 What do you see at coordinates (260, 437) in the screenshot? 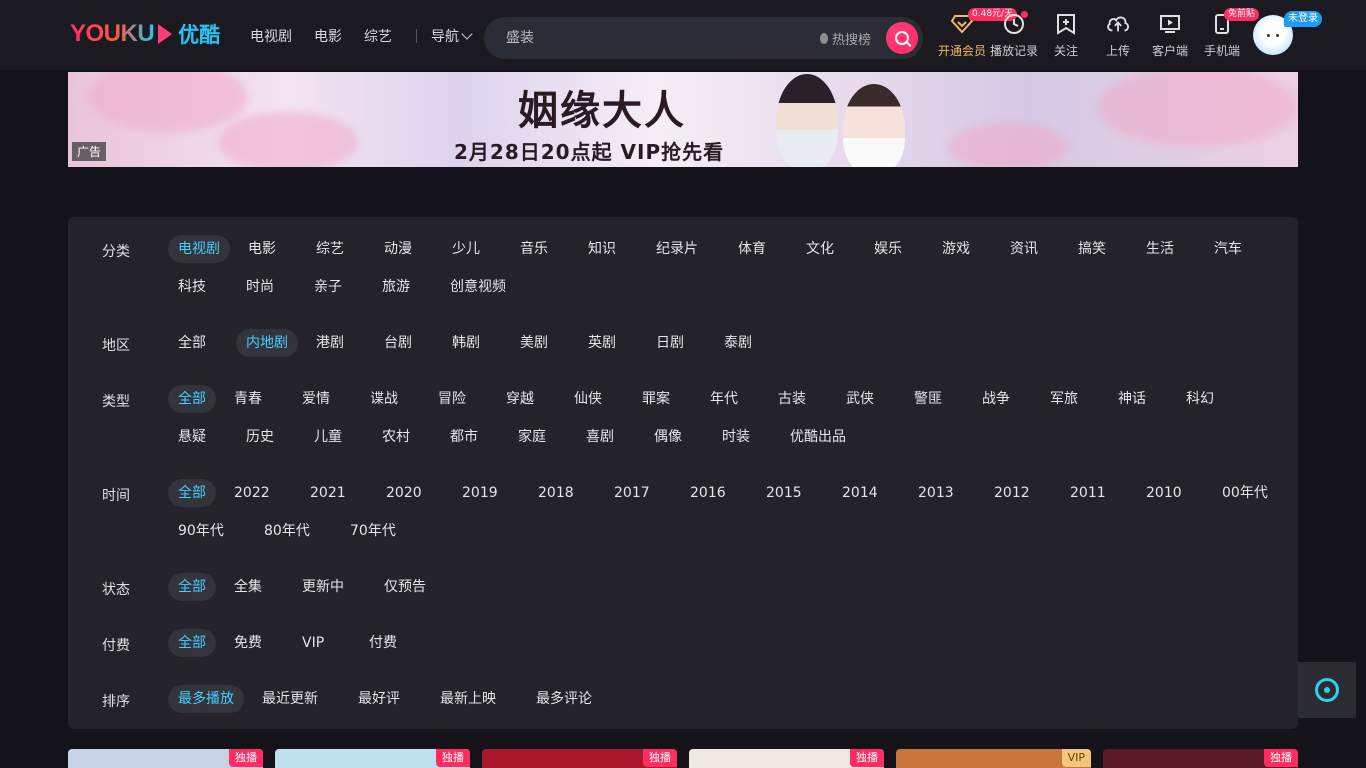
I see `filter-option: 历史` at bounding box center [260, 437].